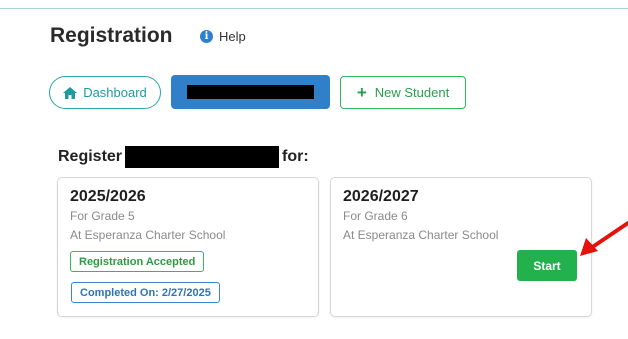 This screenshot has height=339, width=628. I want to click on register-prefix: Register, so click(90, 156).